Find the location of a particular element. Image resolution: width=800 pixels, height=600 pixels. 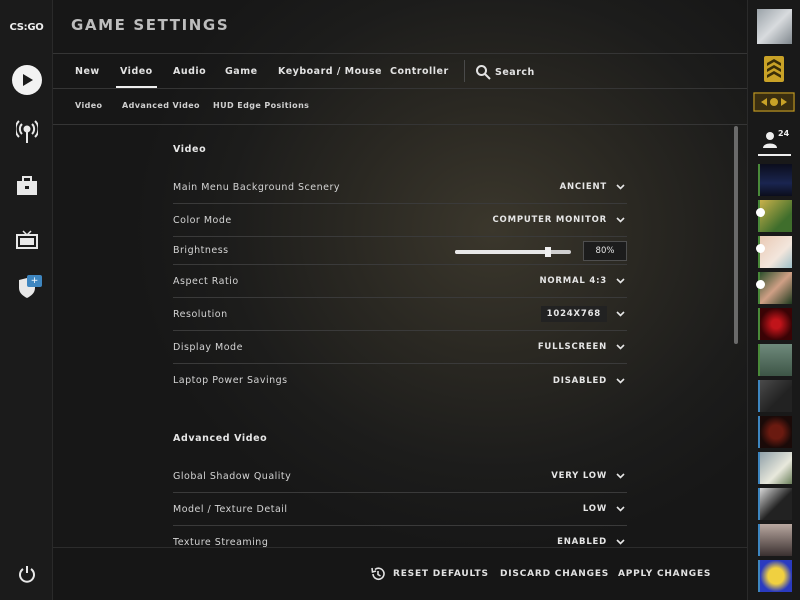

friends-bar: 24 is located at coordinates (773, 300).